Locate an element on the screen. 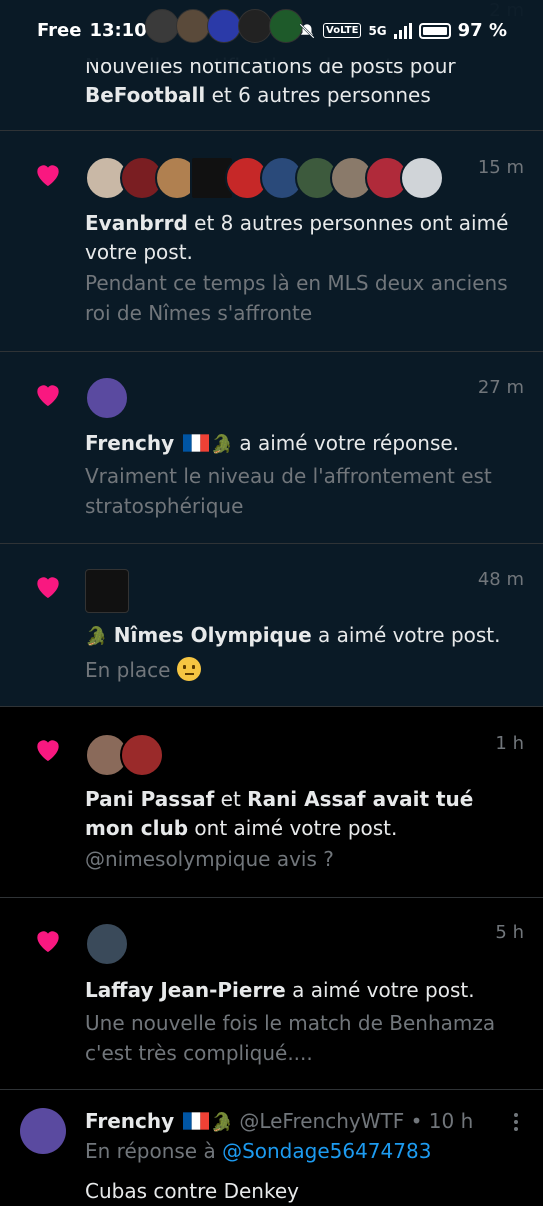 This screenshot has height=1206, width=543. battery-icon is located at coordinates (434, 30).